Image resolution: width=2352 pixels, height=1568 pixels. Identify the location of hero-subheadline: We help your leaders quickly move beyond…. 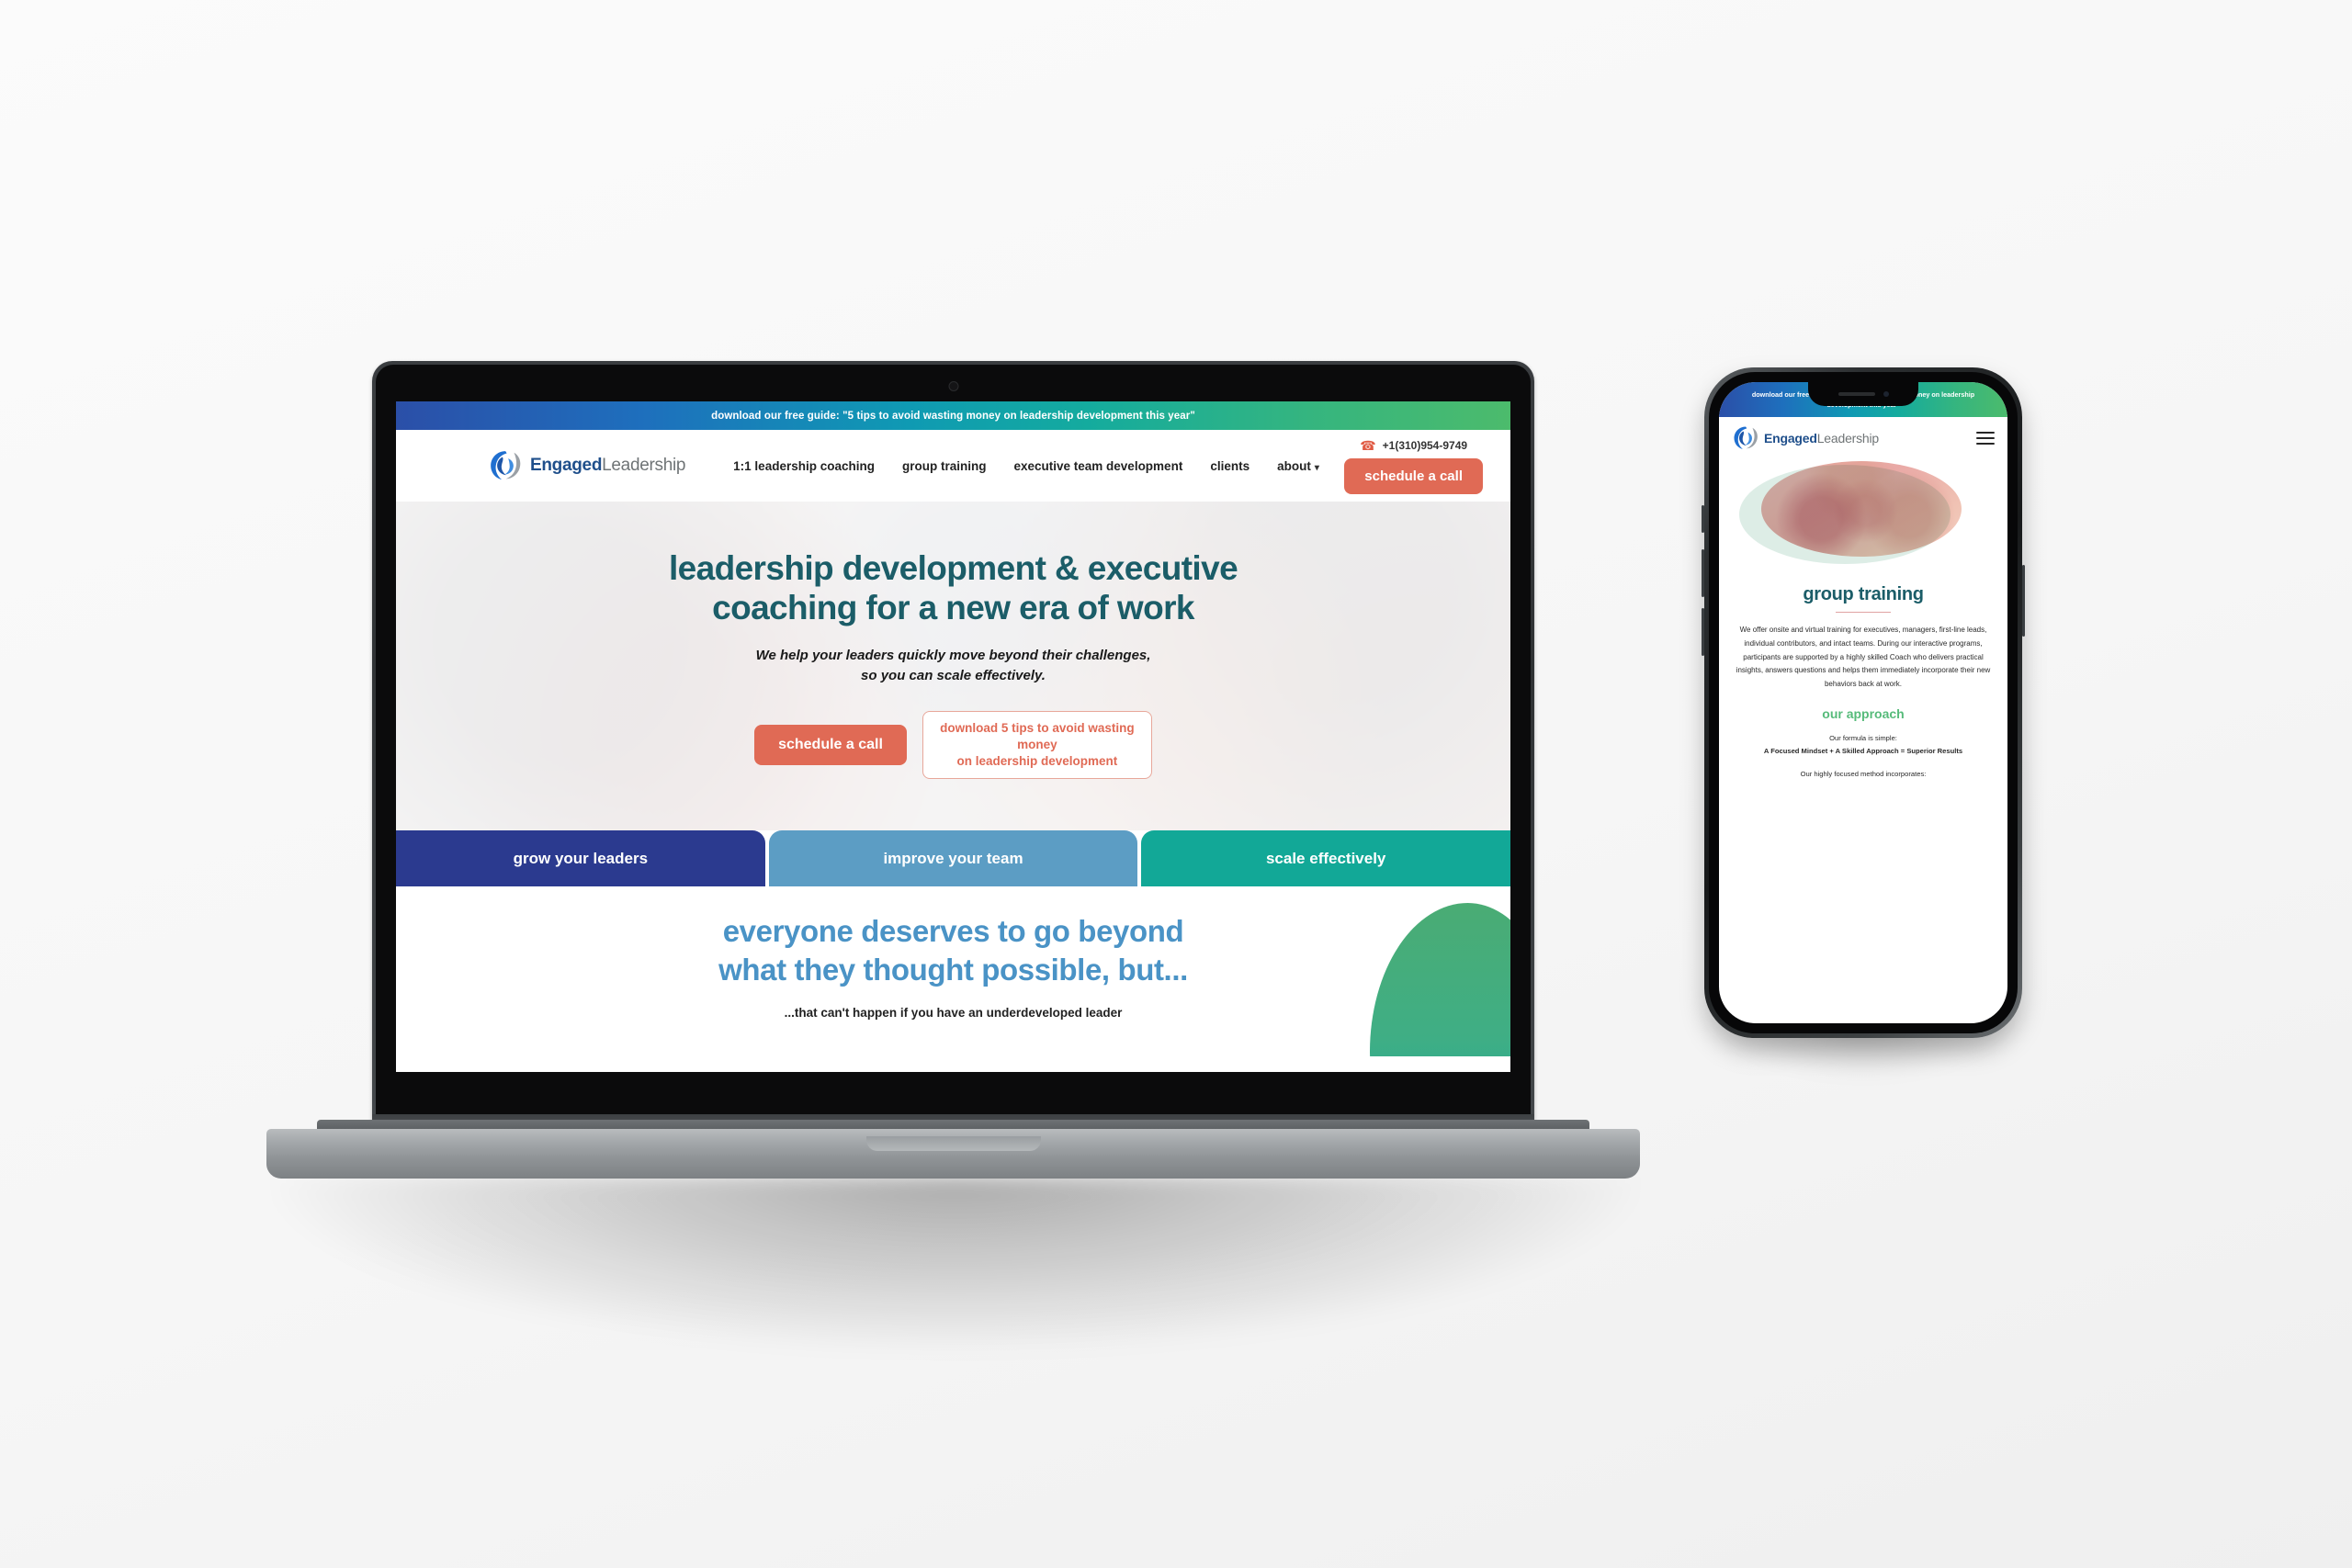
(953, 665).